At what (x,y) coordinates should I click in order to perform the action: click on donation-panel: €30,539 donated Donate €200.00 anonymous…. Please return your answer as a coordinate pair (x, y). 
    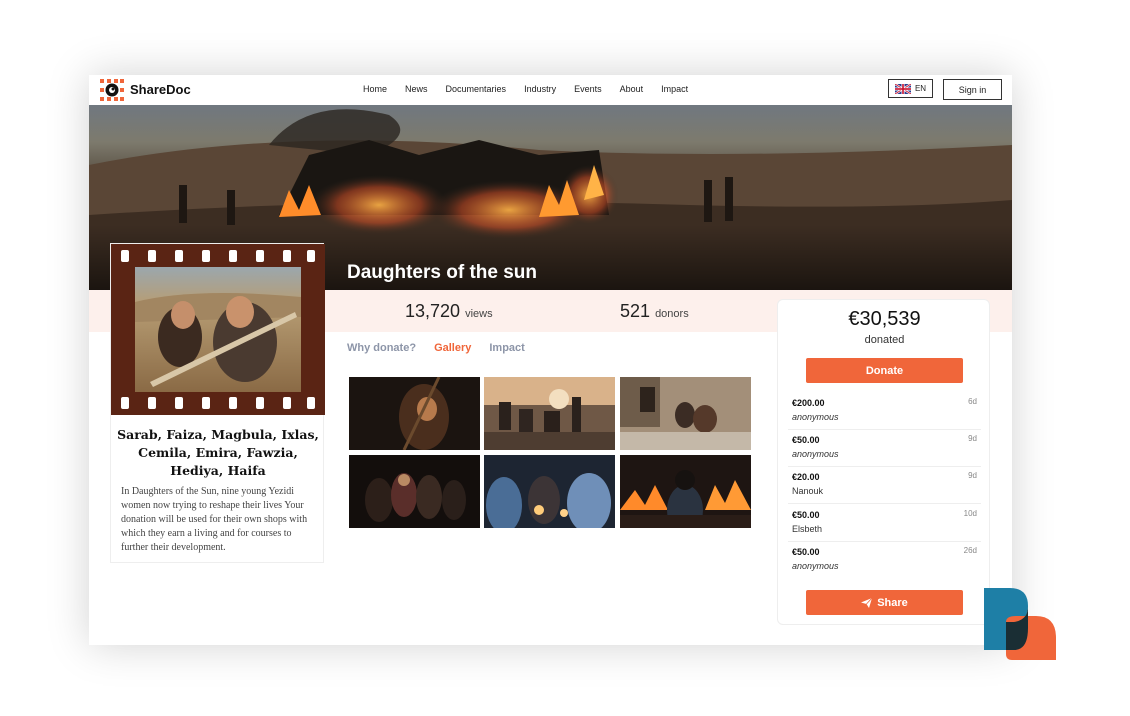
    Looking at the image, I should click on (883, 462).